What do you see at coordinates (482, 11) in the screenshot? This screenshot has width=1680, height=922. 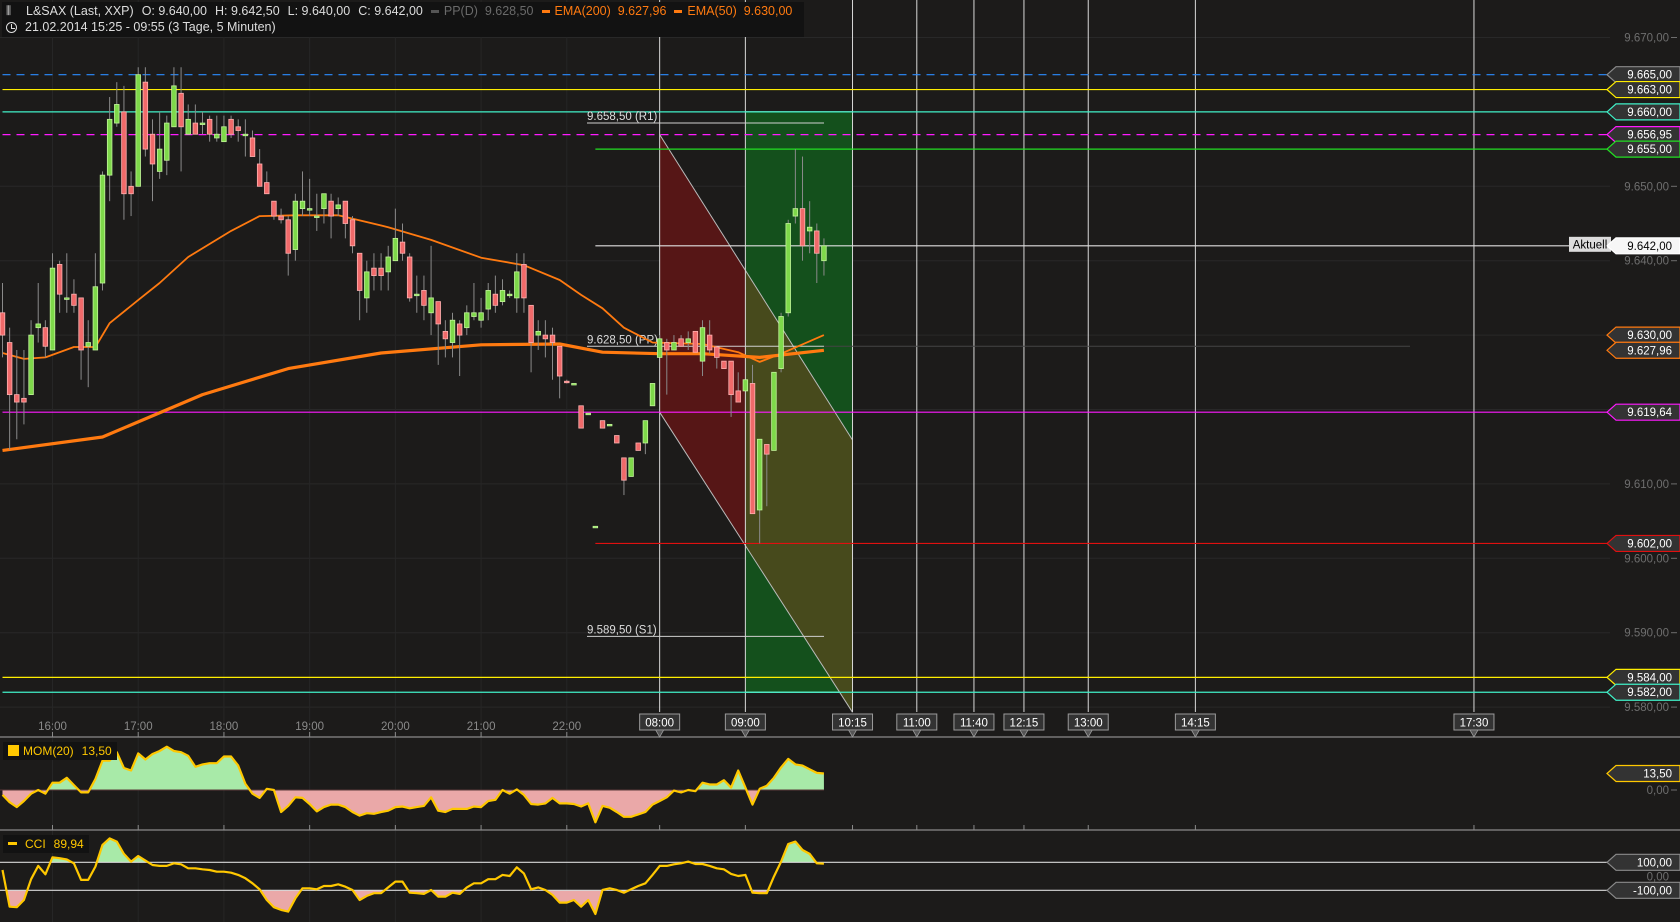 I see `pp-legend: PP(D) 9.628,50` at bounding box center [482, 11].